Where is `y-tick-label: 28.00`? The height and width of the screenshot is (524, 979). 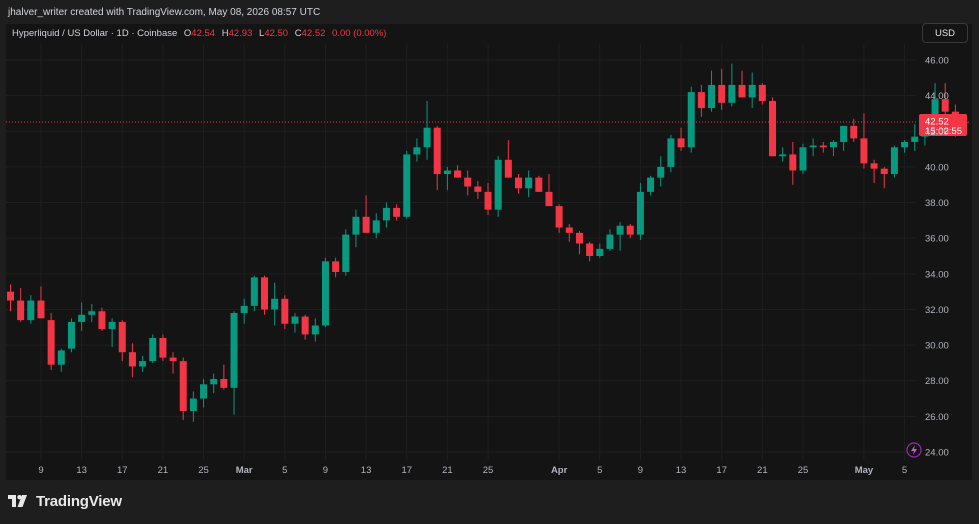 y-tick-label: 28.00 is located at coordinates (937, 381).